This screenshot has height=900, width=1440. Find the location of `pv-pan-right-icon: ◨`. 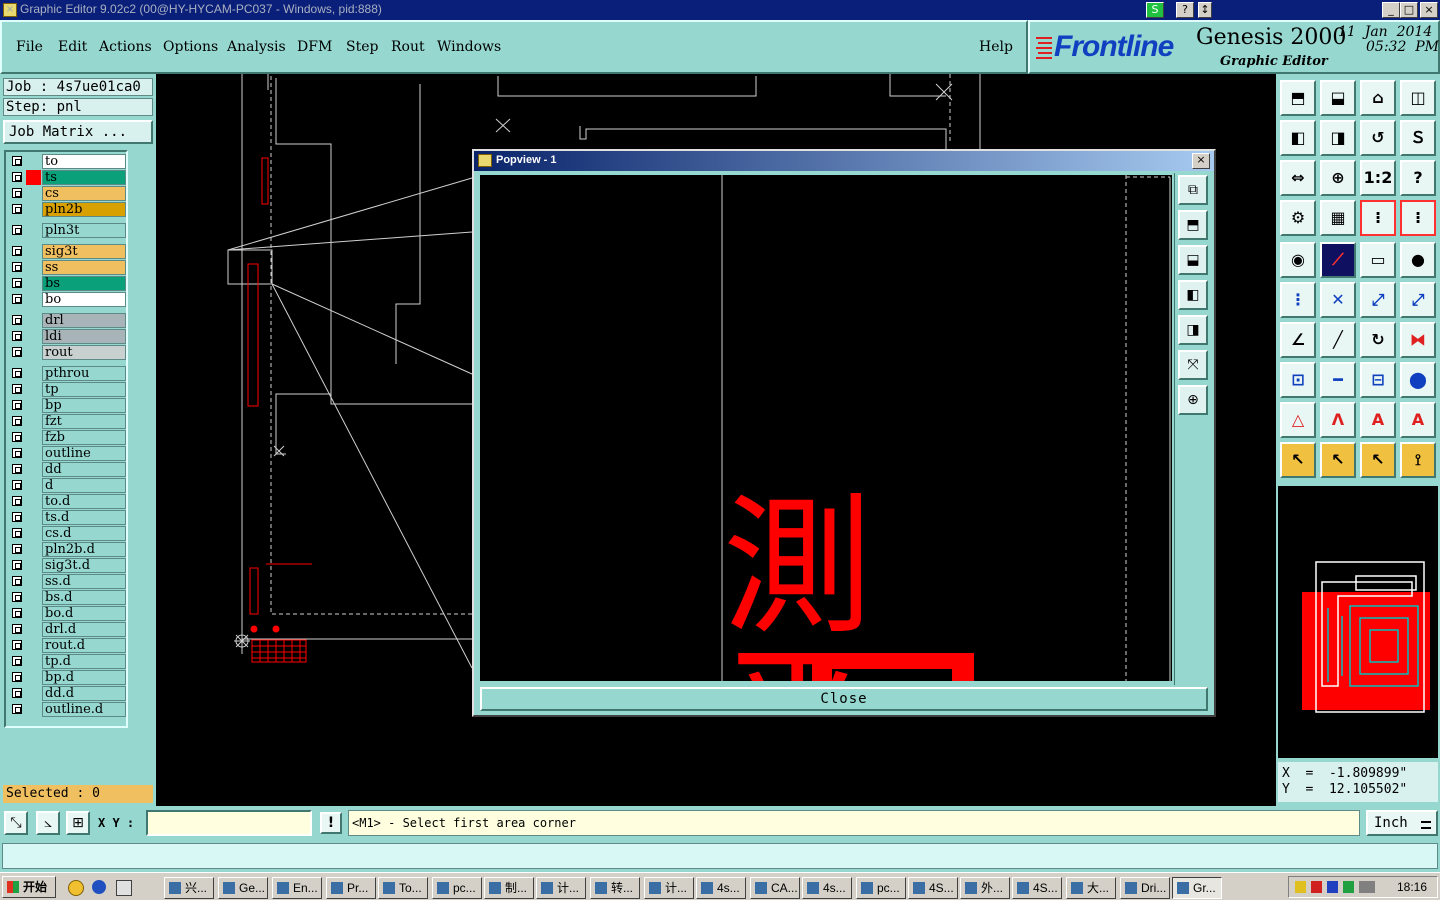

pv-pan-right-icon: ◨ is located at coordinates (1193, 330).